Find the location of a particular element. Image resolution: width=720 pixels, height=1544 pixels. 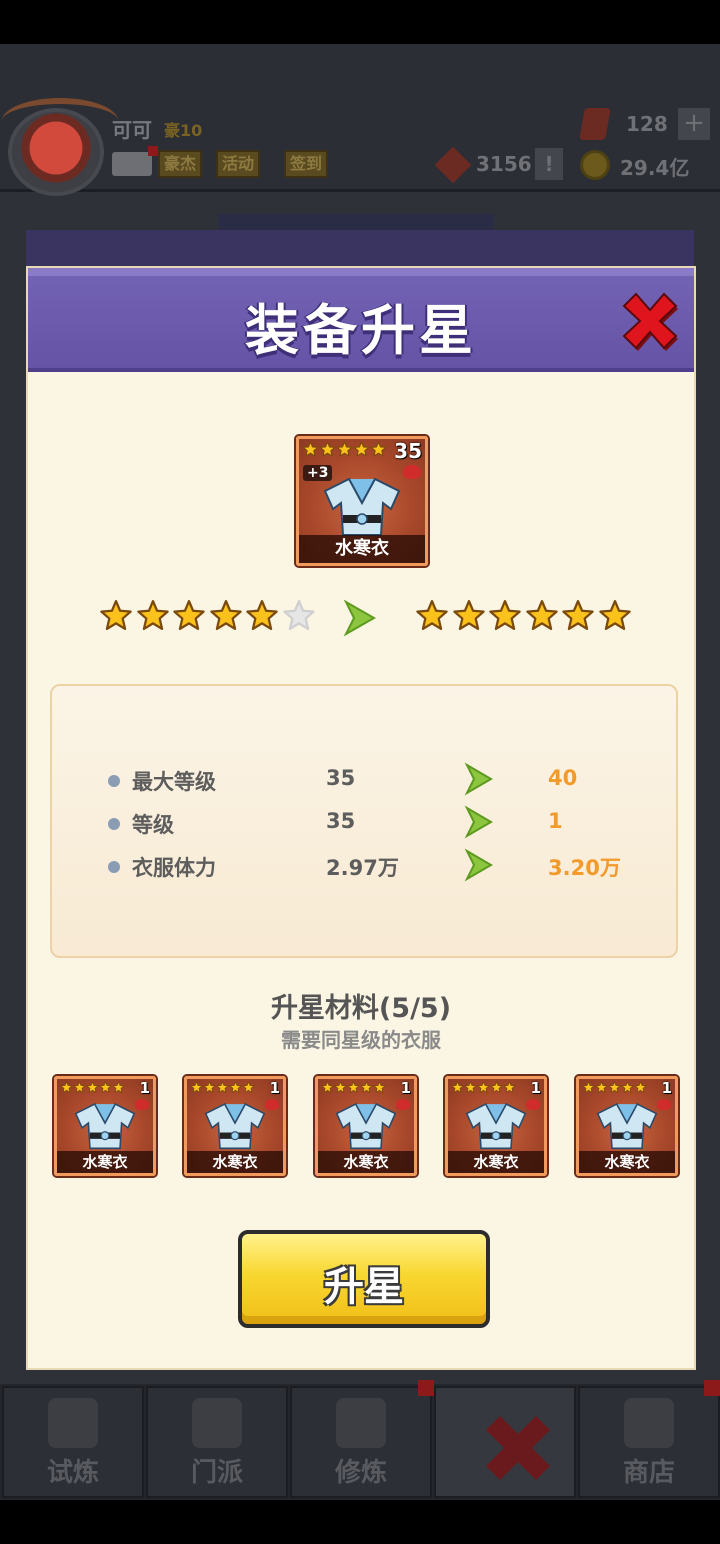

nav-label: 门派 is located at coordinates (216, 1473).